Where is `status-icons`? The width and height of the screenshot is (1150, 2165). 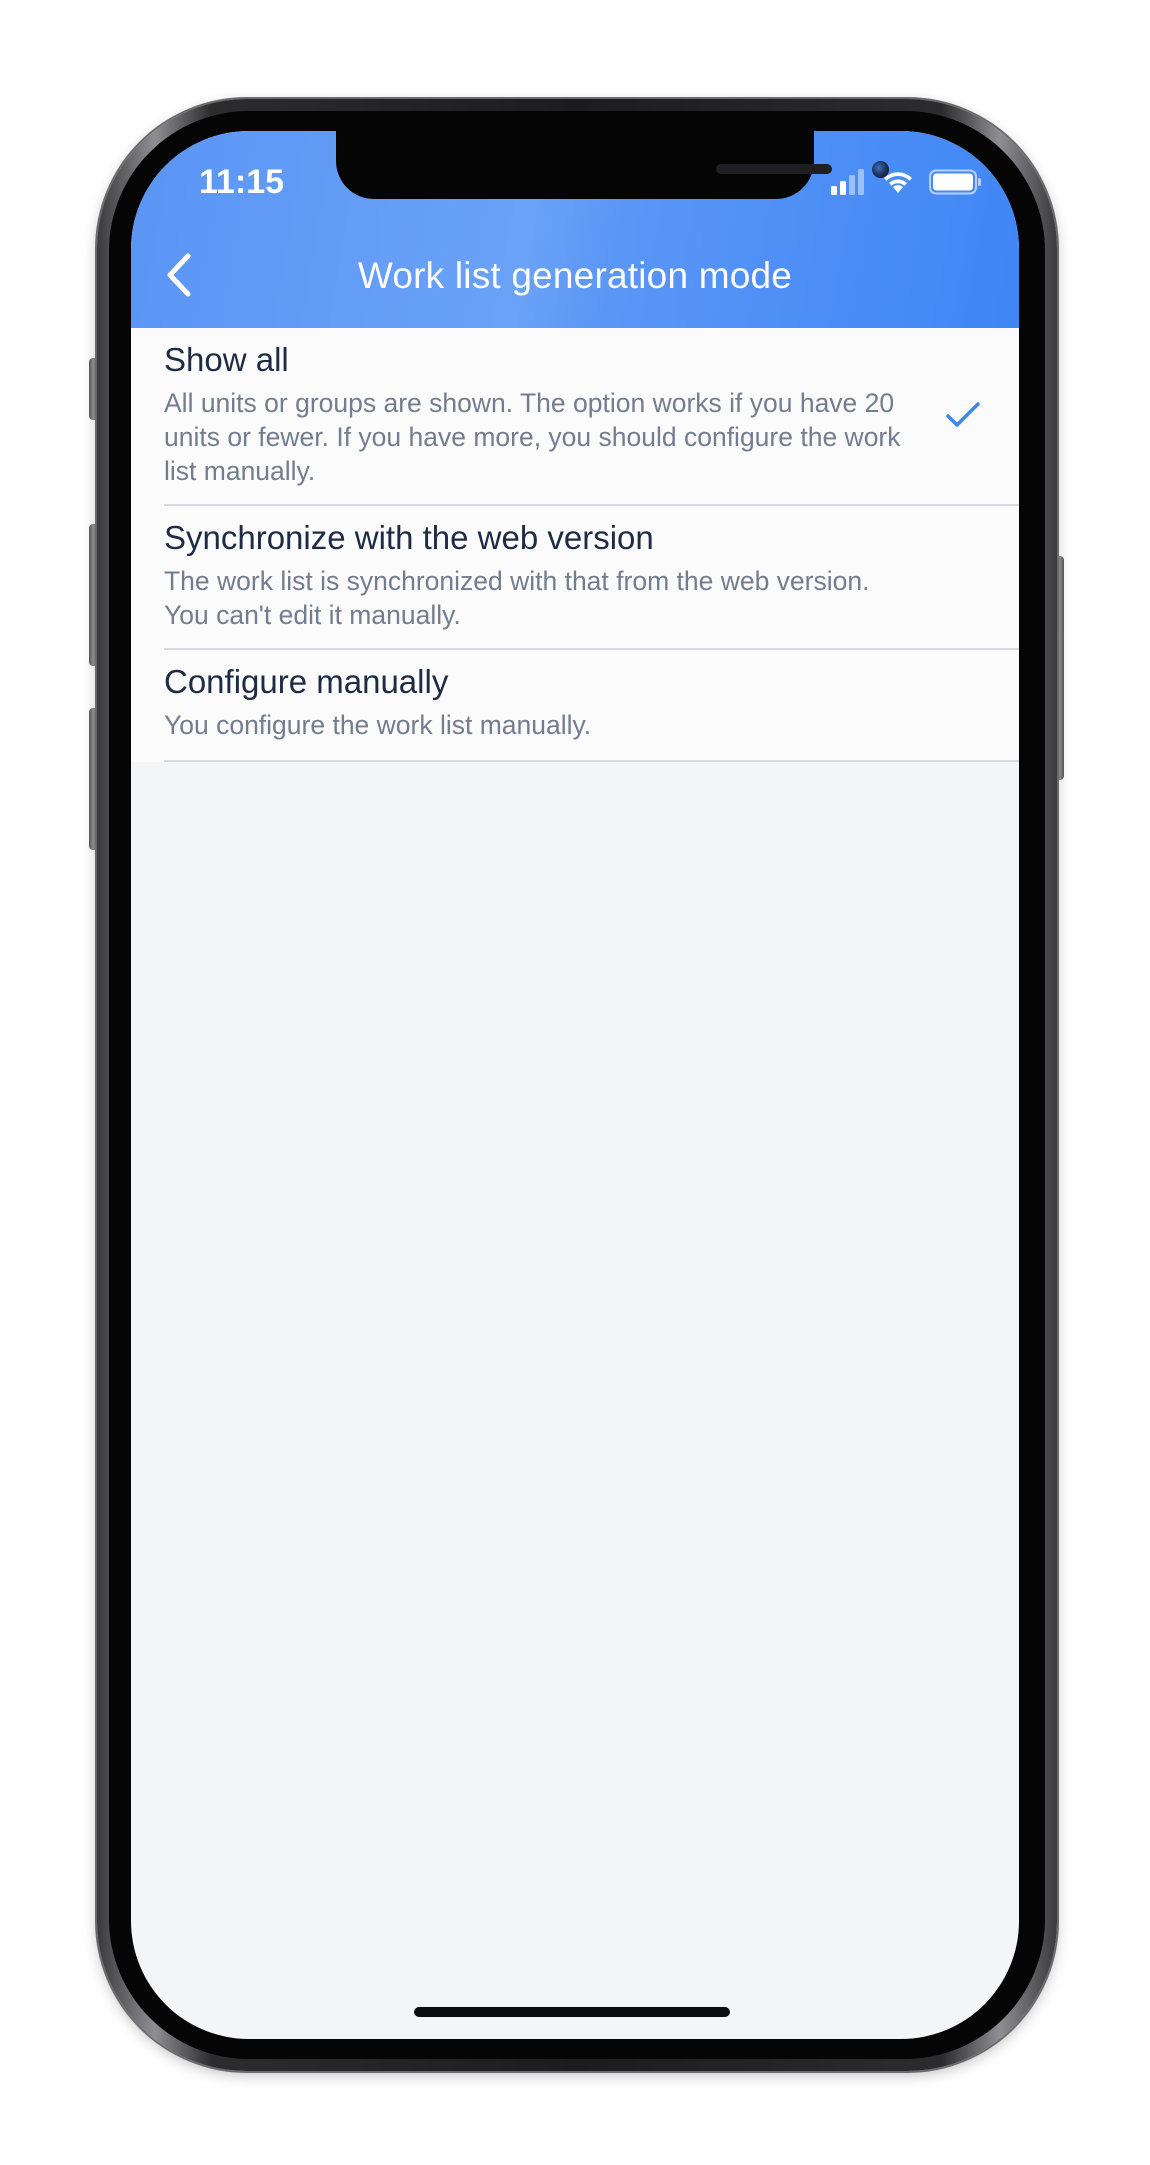
status-icons is located at coordinates (907, 184).